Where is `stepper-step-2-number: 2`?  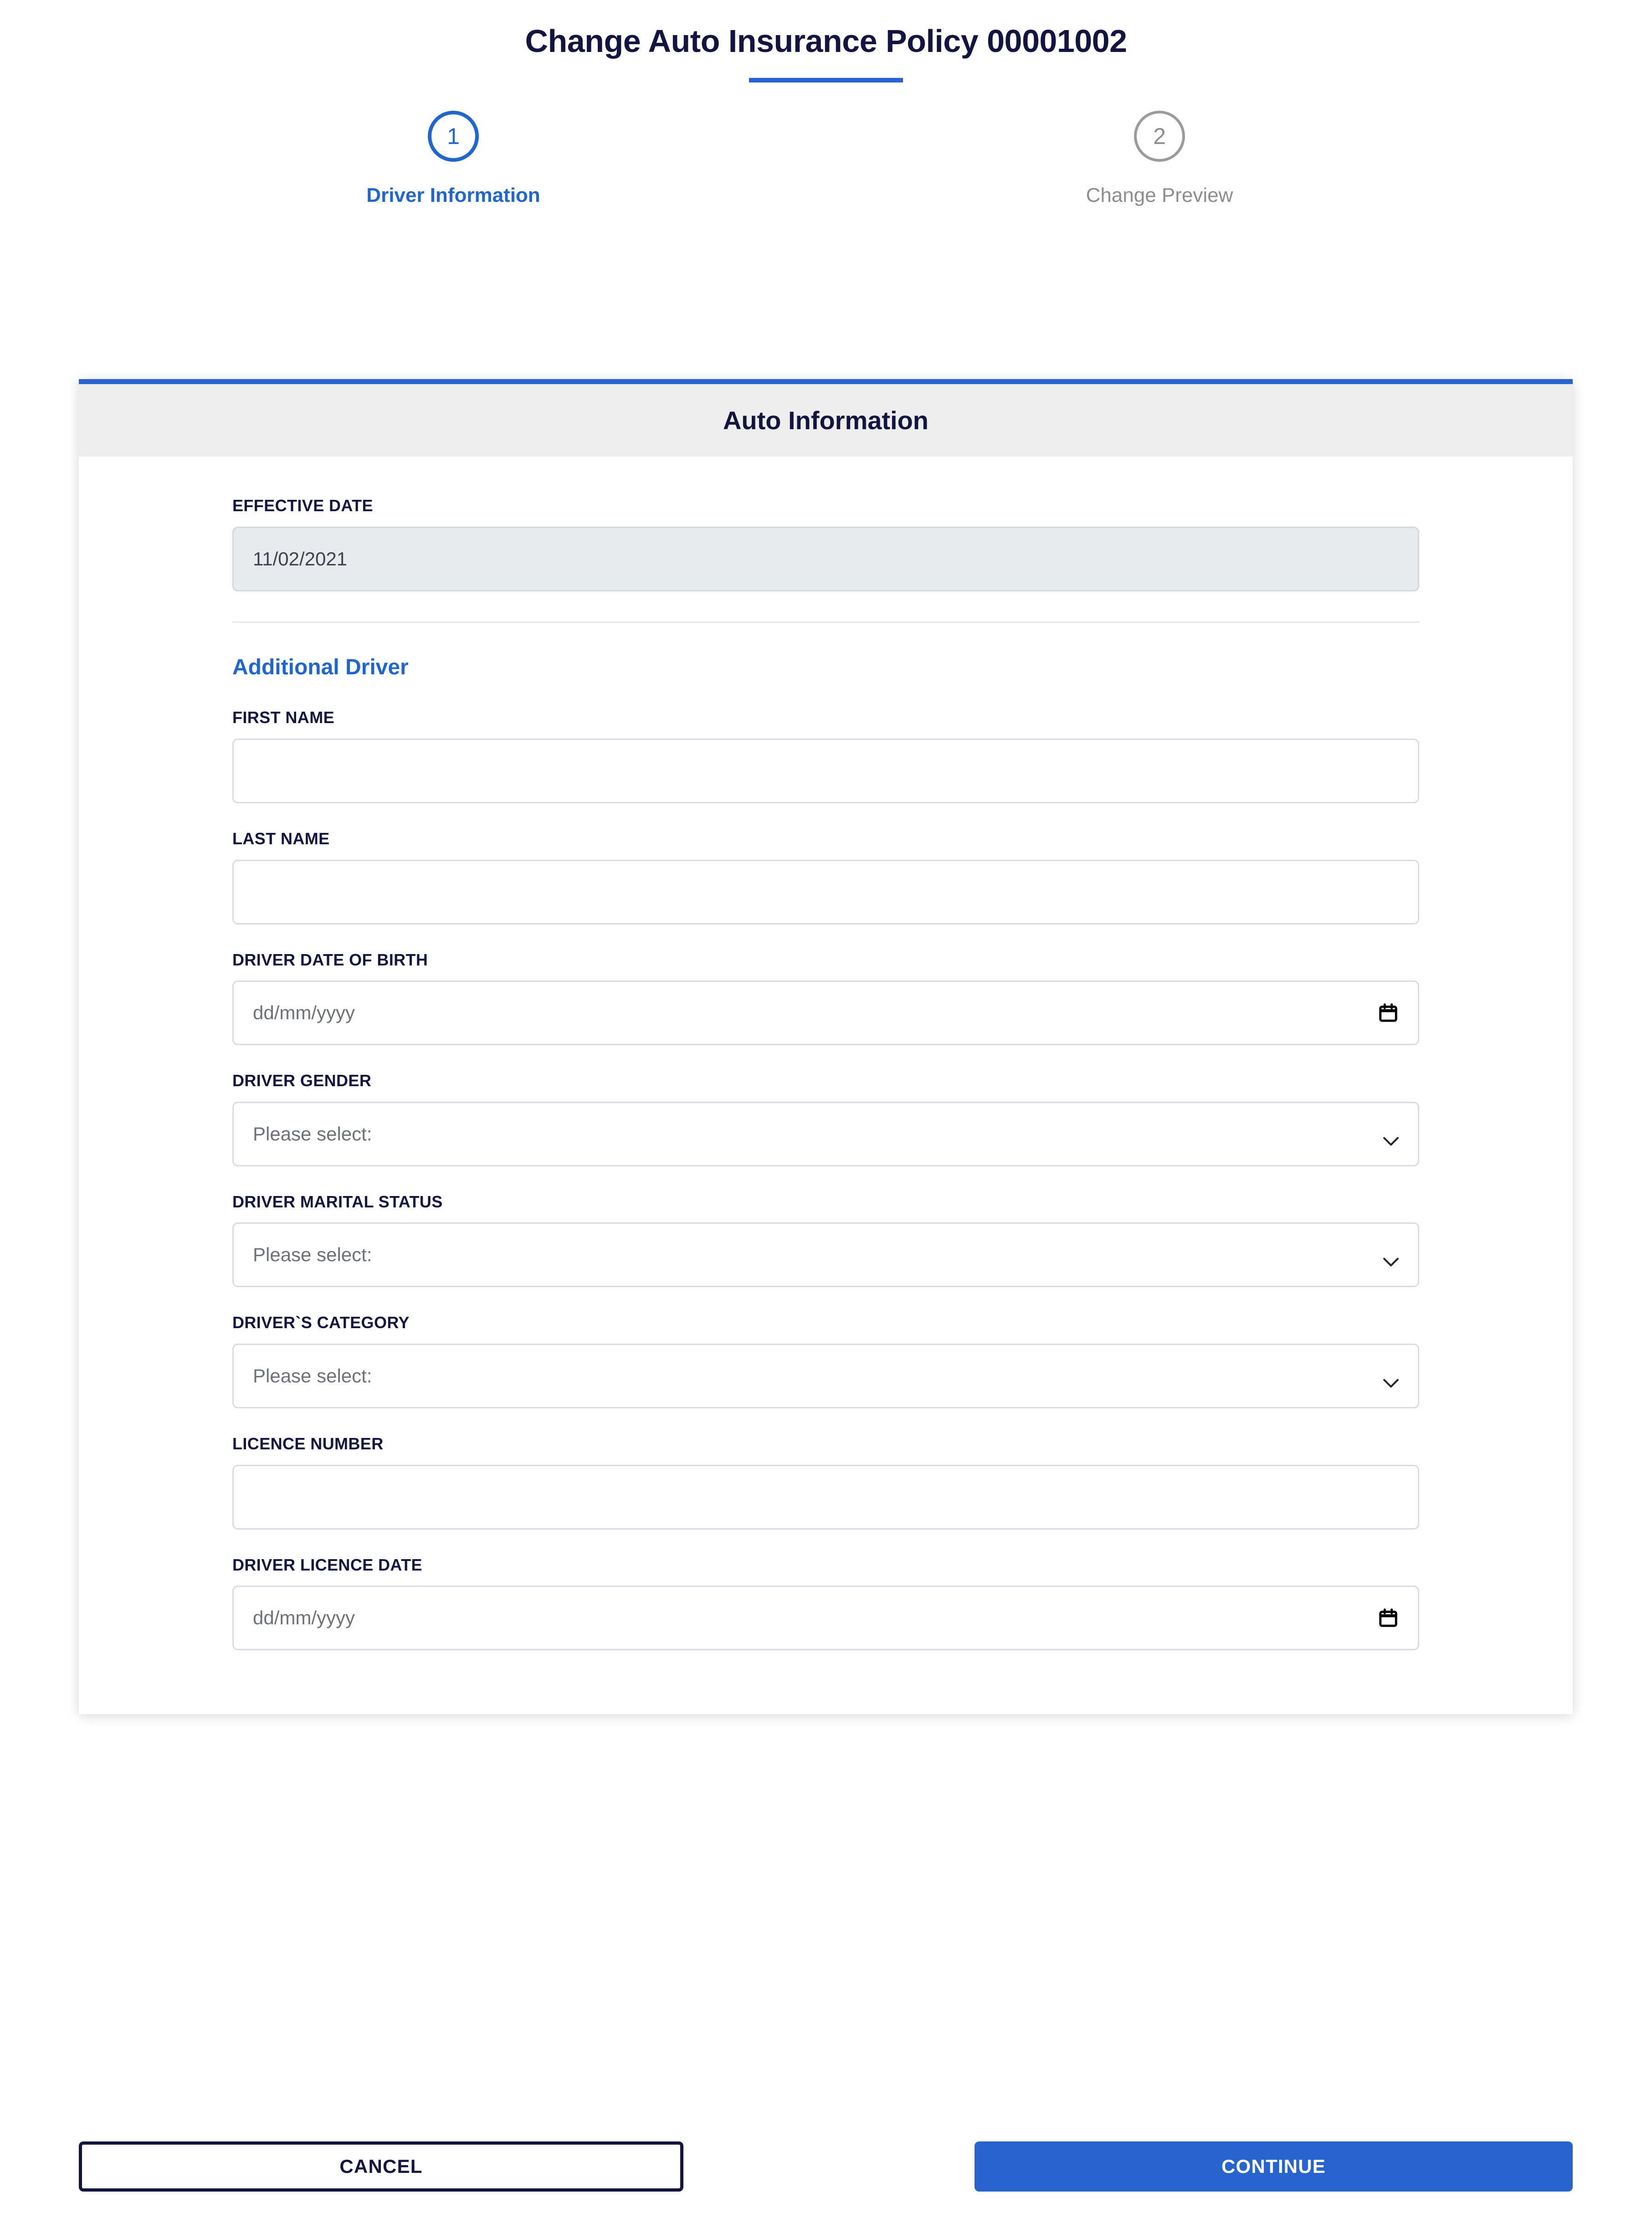 stepper-step-2-number: 2 is located at coordinates (1159, 136).